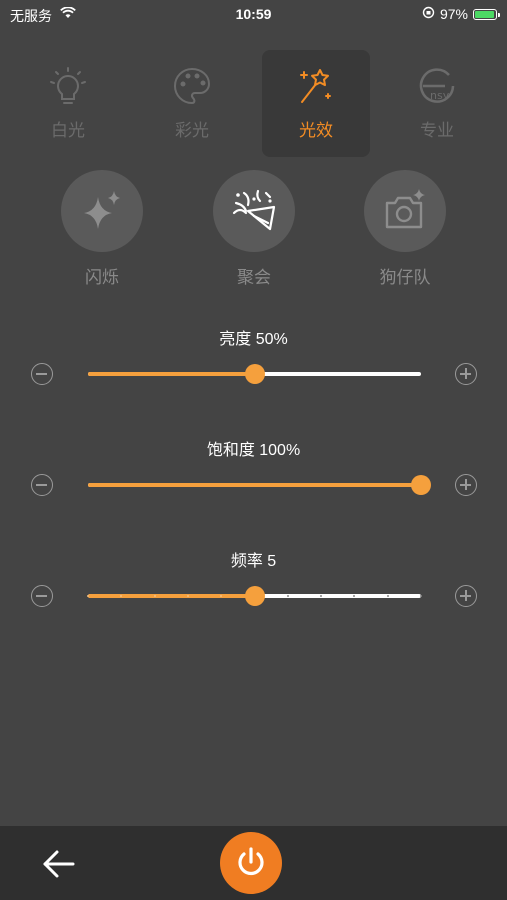 This screenshot has height=900, width=507. I want to click on effect-label: 狗仔队, so click(405, 277).